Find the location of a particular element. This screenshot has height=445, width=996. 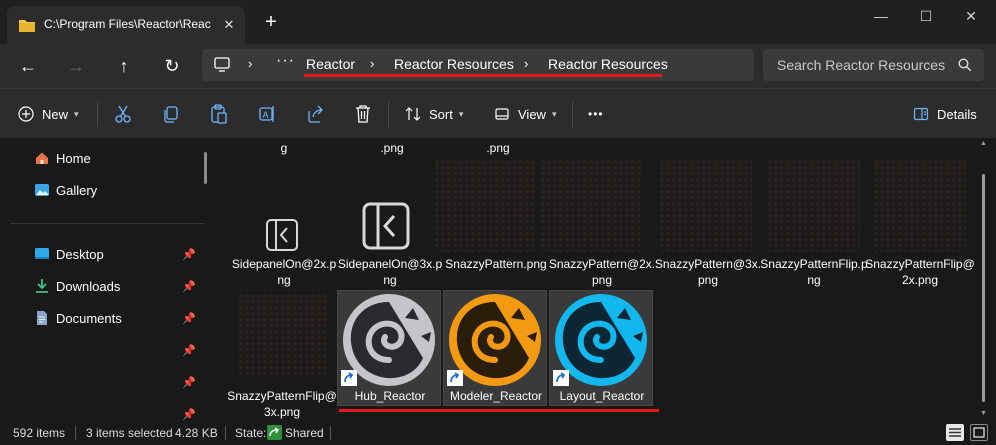

view-label: View is located at coordinates (532, 114).